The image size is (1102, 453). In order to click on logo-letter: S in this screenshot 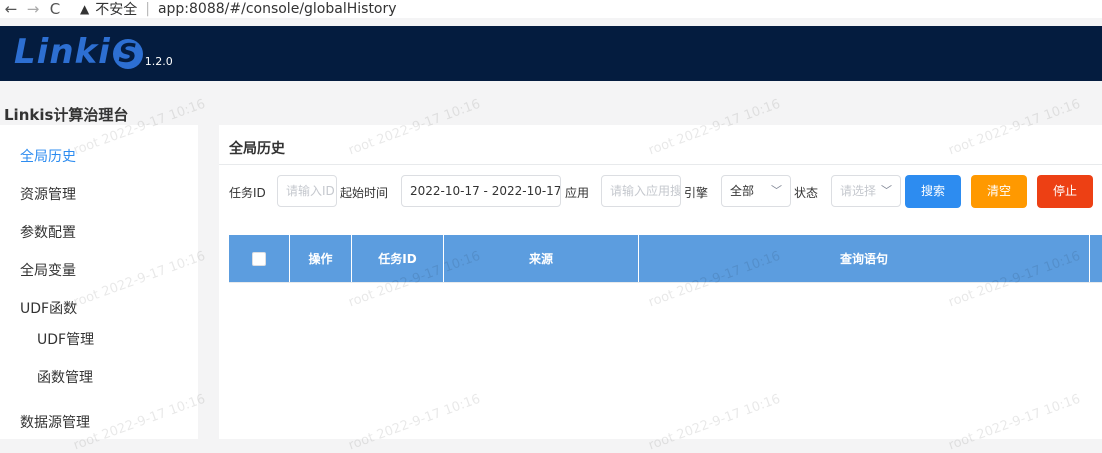, I will do `click(127, 54)`.